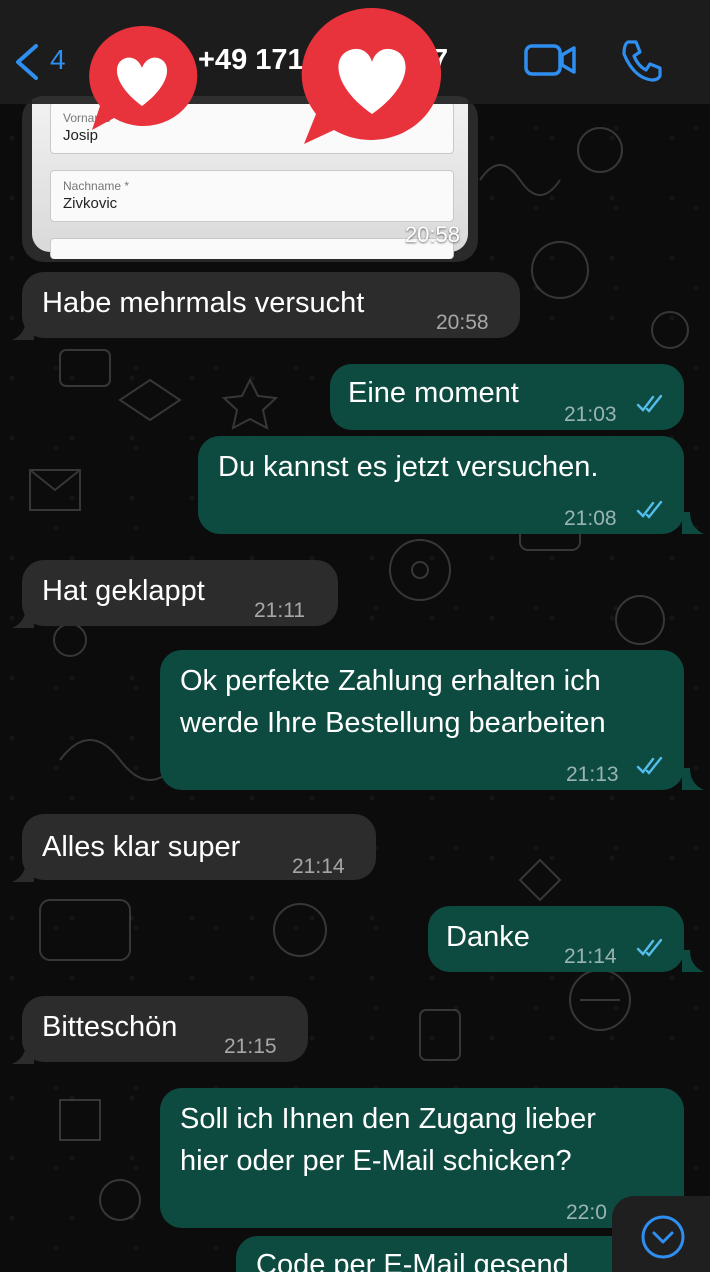 The width and height of the screenshot is (710, 1272). What do you see at coordinates (252, 196) in the screenshot?
I see `form-field-last-name: Nachname * Zivkovic` at bounding box center [252, 196].